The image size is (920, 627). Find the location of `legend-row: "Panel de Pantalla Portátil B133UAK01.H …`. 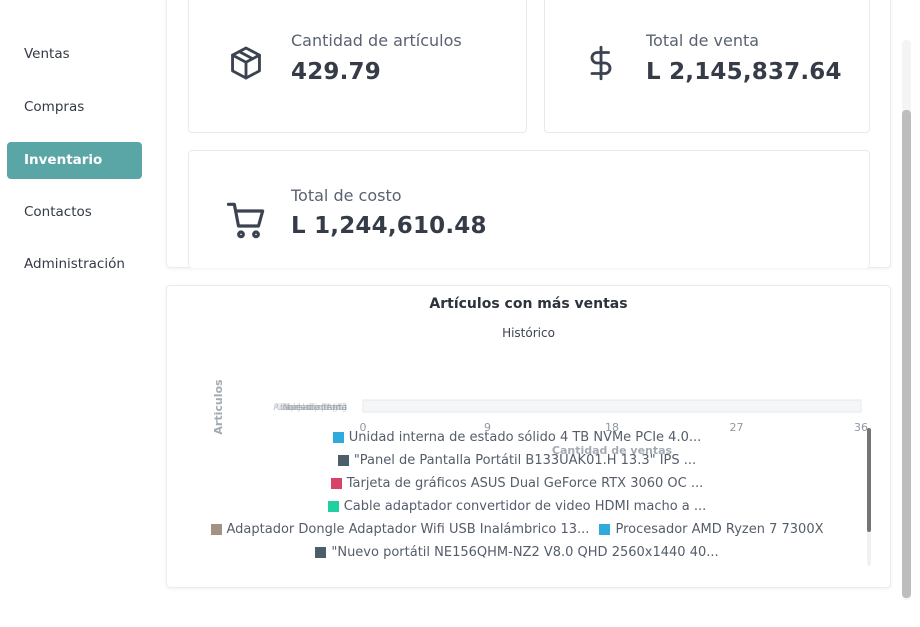

legend-row: "Panel de Pantalla Portátil B133UAK01.H … is located at coordinates (517, 460).